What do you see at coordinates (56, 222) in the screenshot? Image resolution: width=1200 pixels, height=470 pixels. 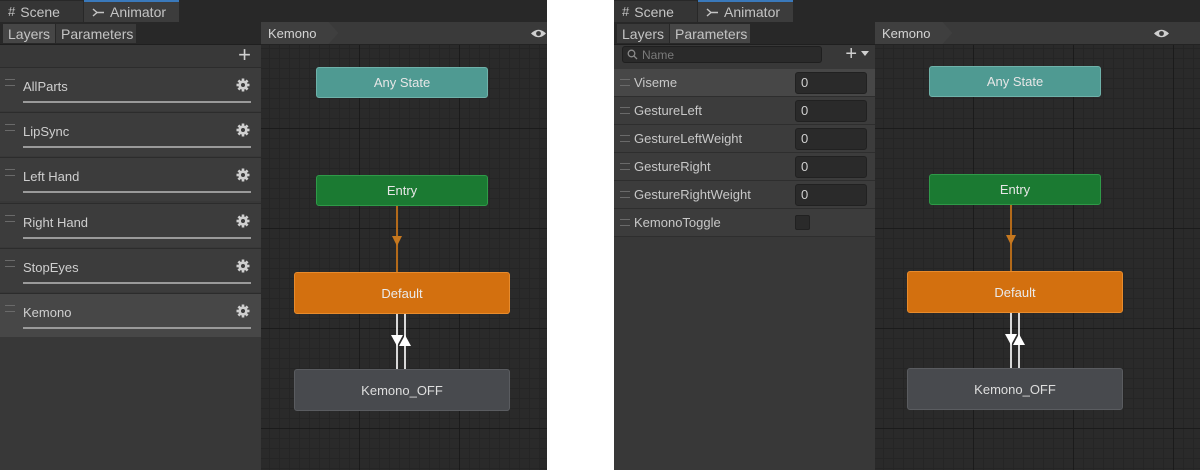 I see `layer-name: Right Hand` at bounding box center [56, 222].